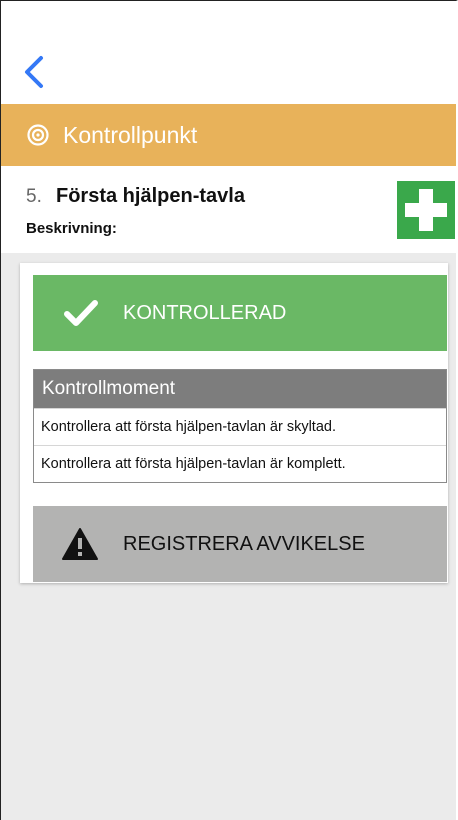 This screenshot has width=458, height=820. I want to click on chevron-left-icon, so click(34, 72).